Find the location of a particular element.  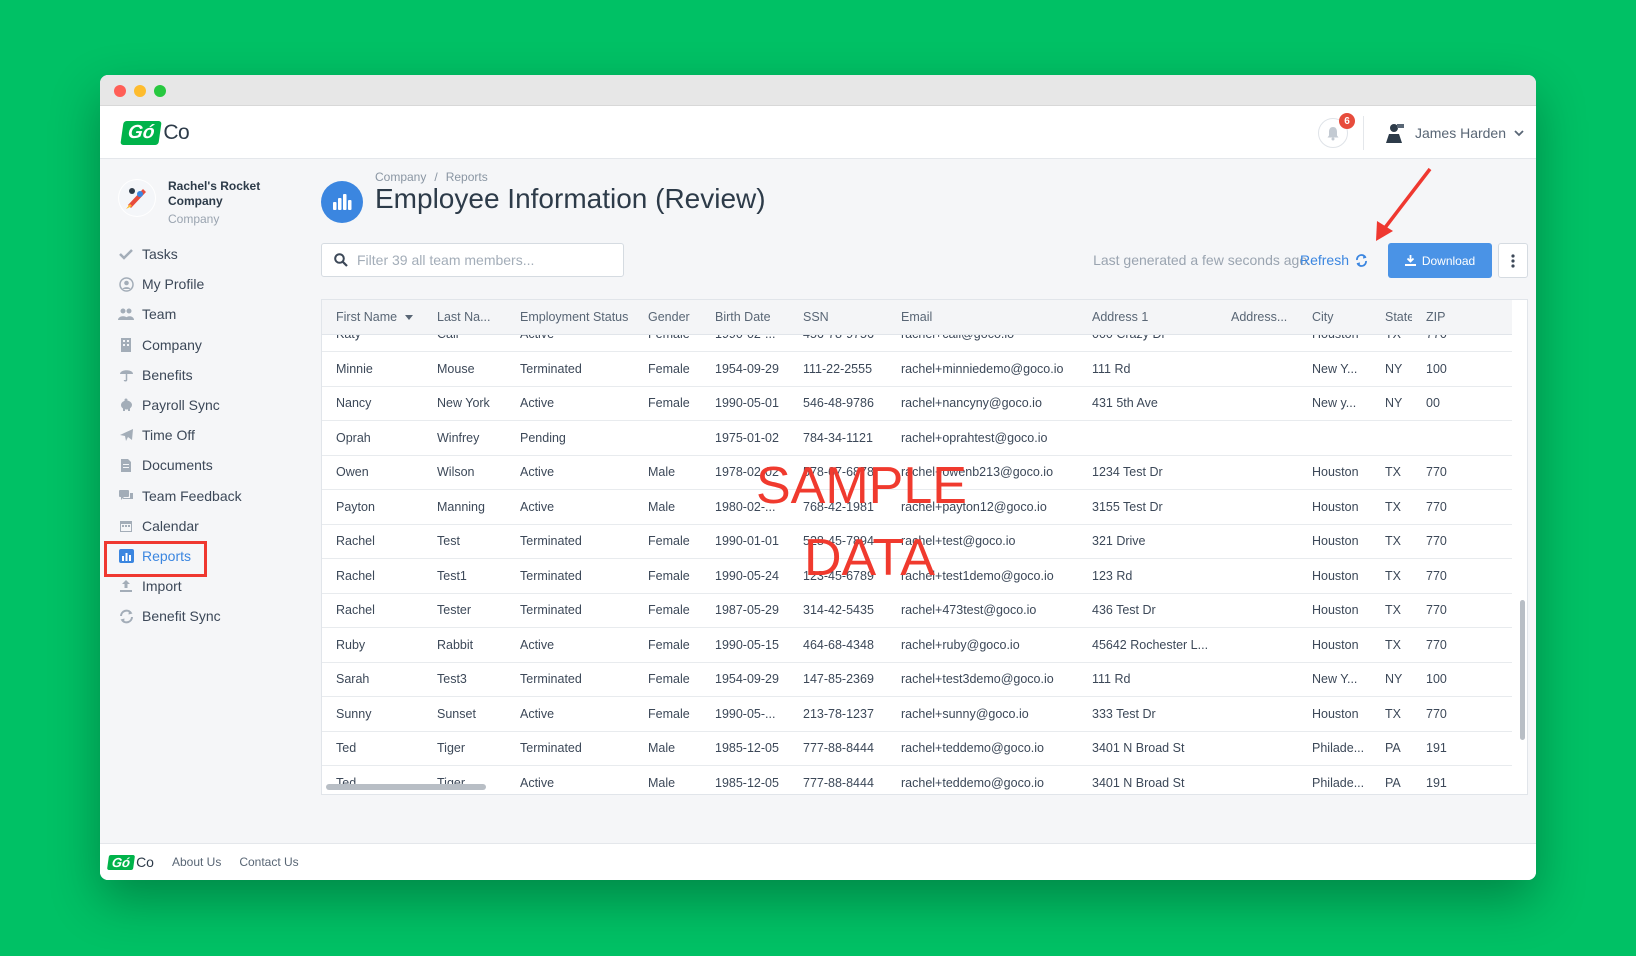

piggy-bank-icon is located at coordinates (126, 405).